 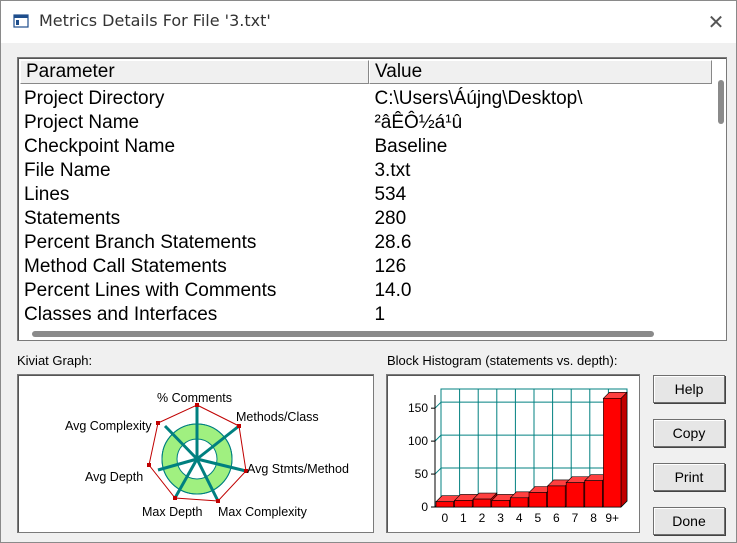 I want to click on kiviat-axis-max-complexity: Max Complexity, so click(x=263, y=512).